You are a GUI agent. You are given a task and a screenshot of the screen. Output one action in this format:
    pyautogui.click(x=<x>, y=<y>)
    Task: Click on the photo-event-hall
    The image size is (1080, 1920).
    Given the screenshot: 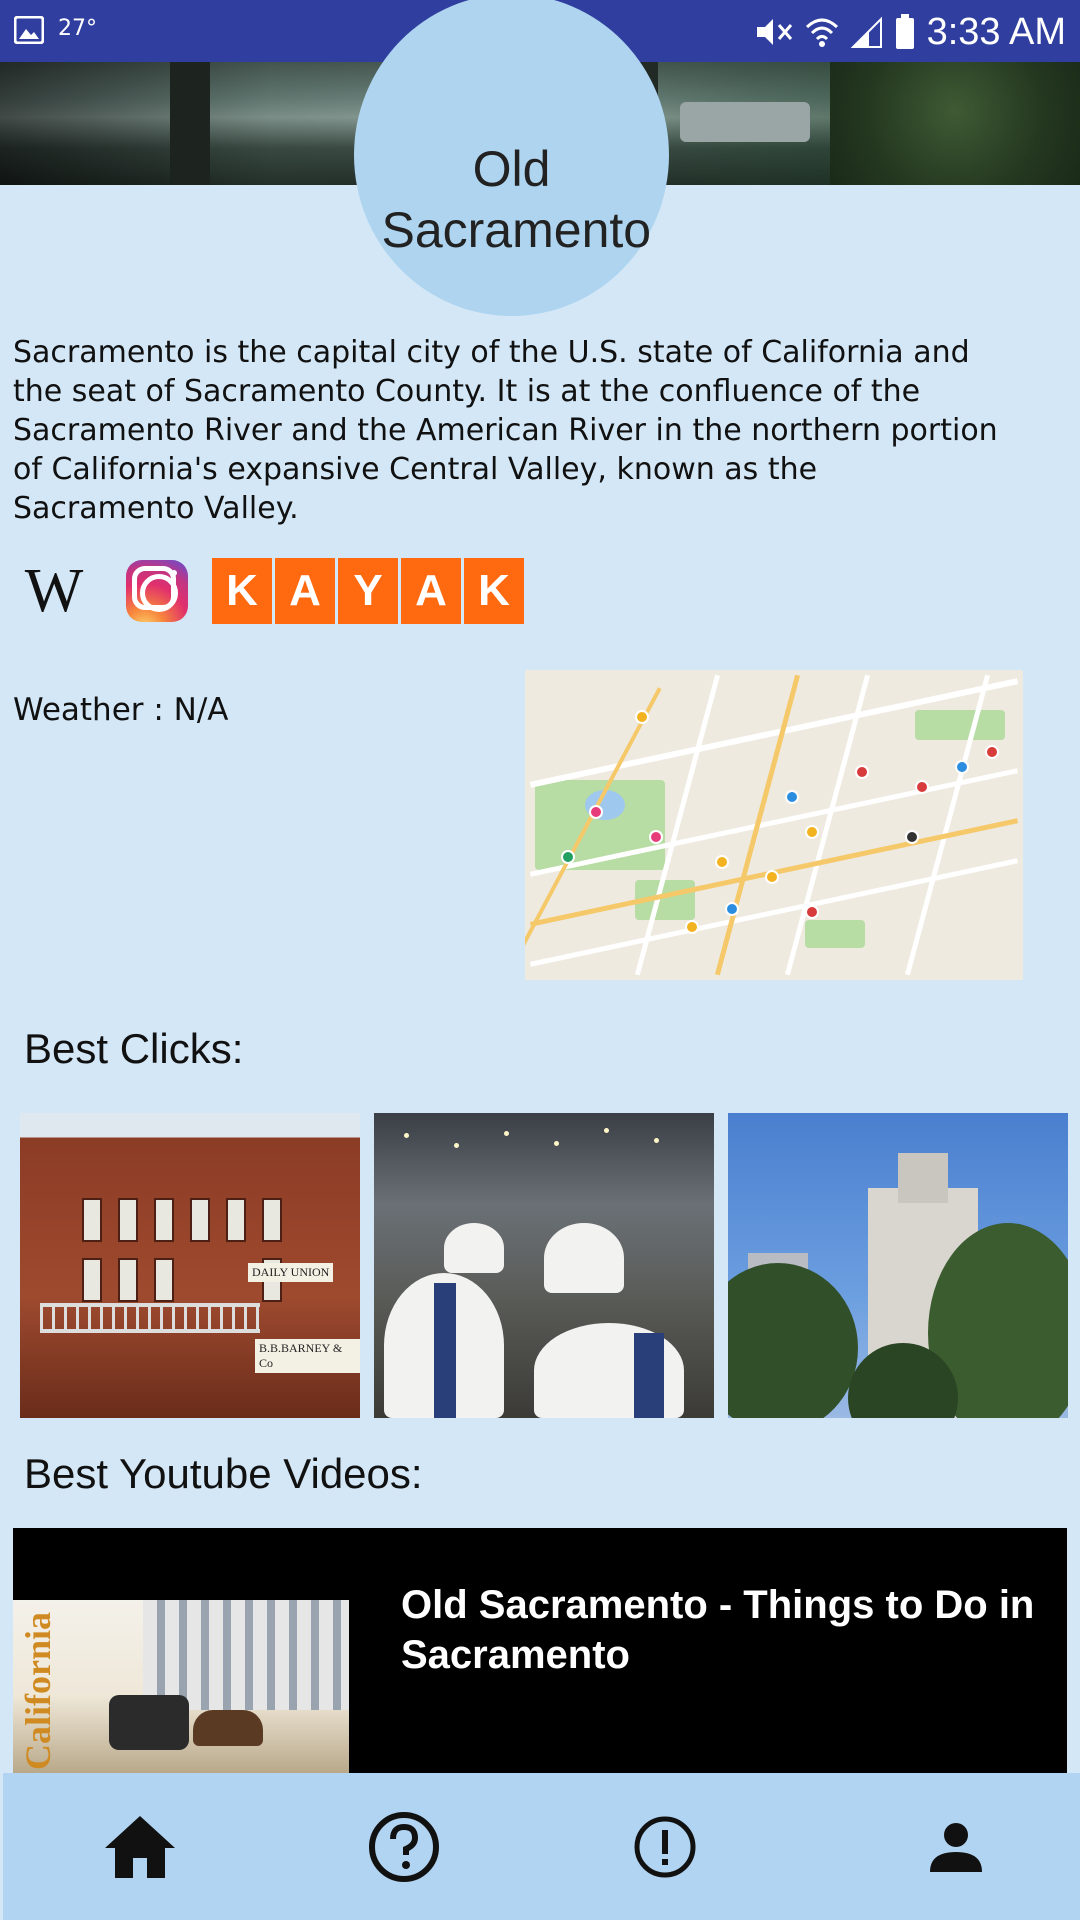 What is the action you would take?
    pyautogui.click(x=544, y=1265)
    